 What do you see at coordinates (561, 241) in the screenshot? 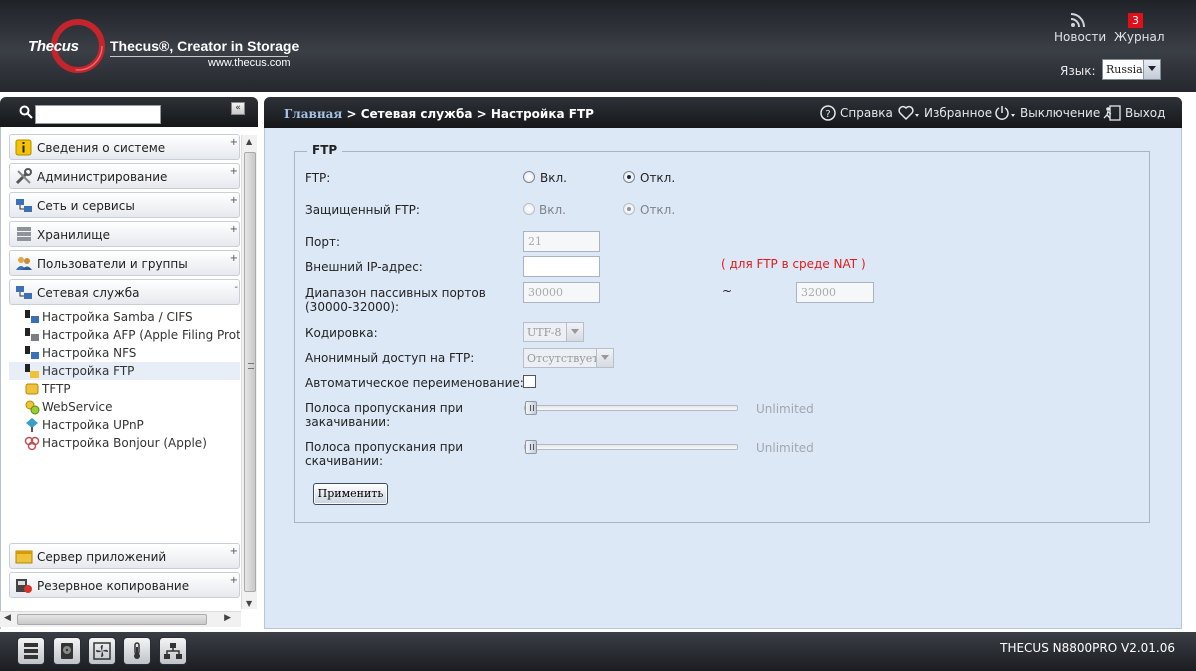
I see `port-input: 21` at bounding box center [561, 241].